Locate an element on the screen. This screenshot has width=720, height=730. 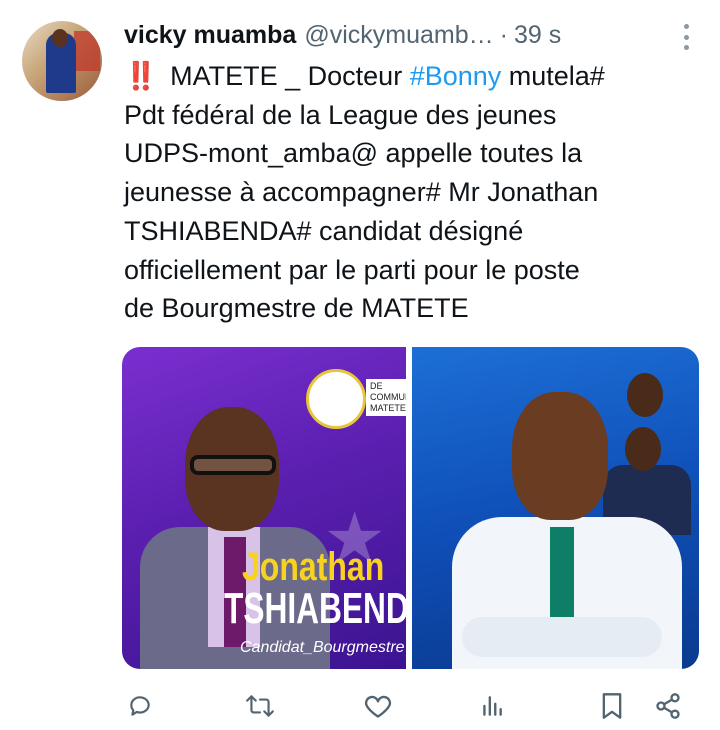
bookmark-button is located at coordinates (612, 706).